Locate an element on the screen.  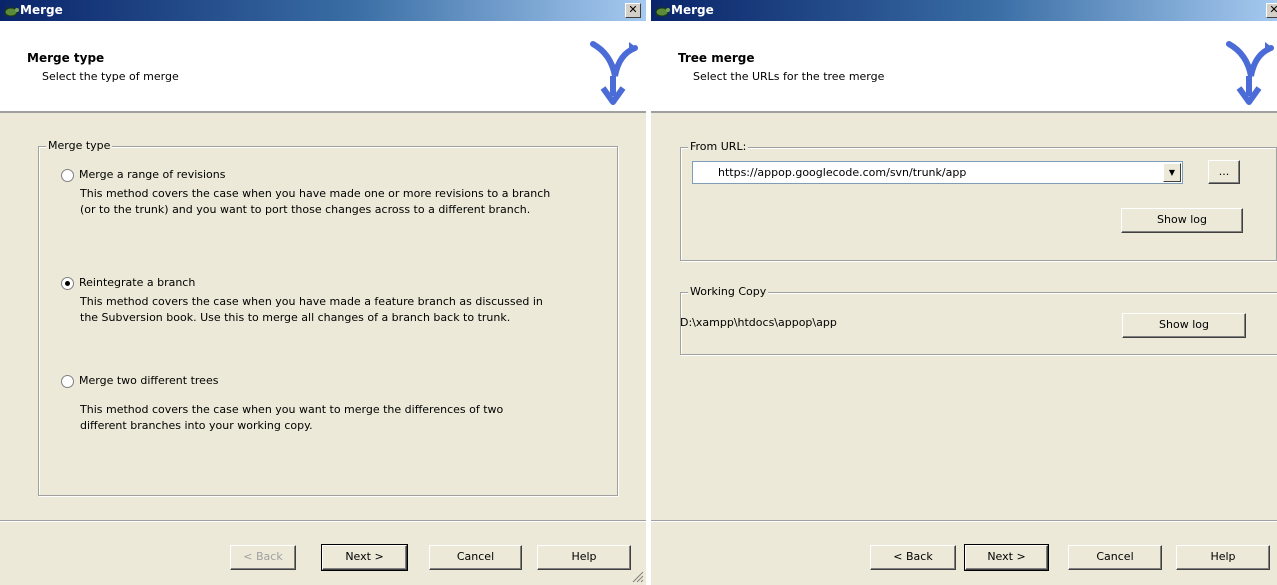
from-url-show-log-button: Show log is located at coordinates (1182, 220).